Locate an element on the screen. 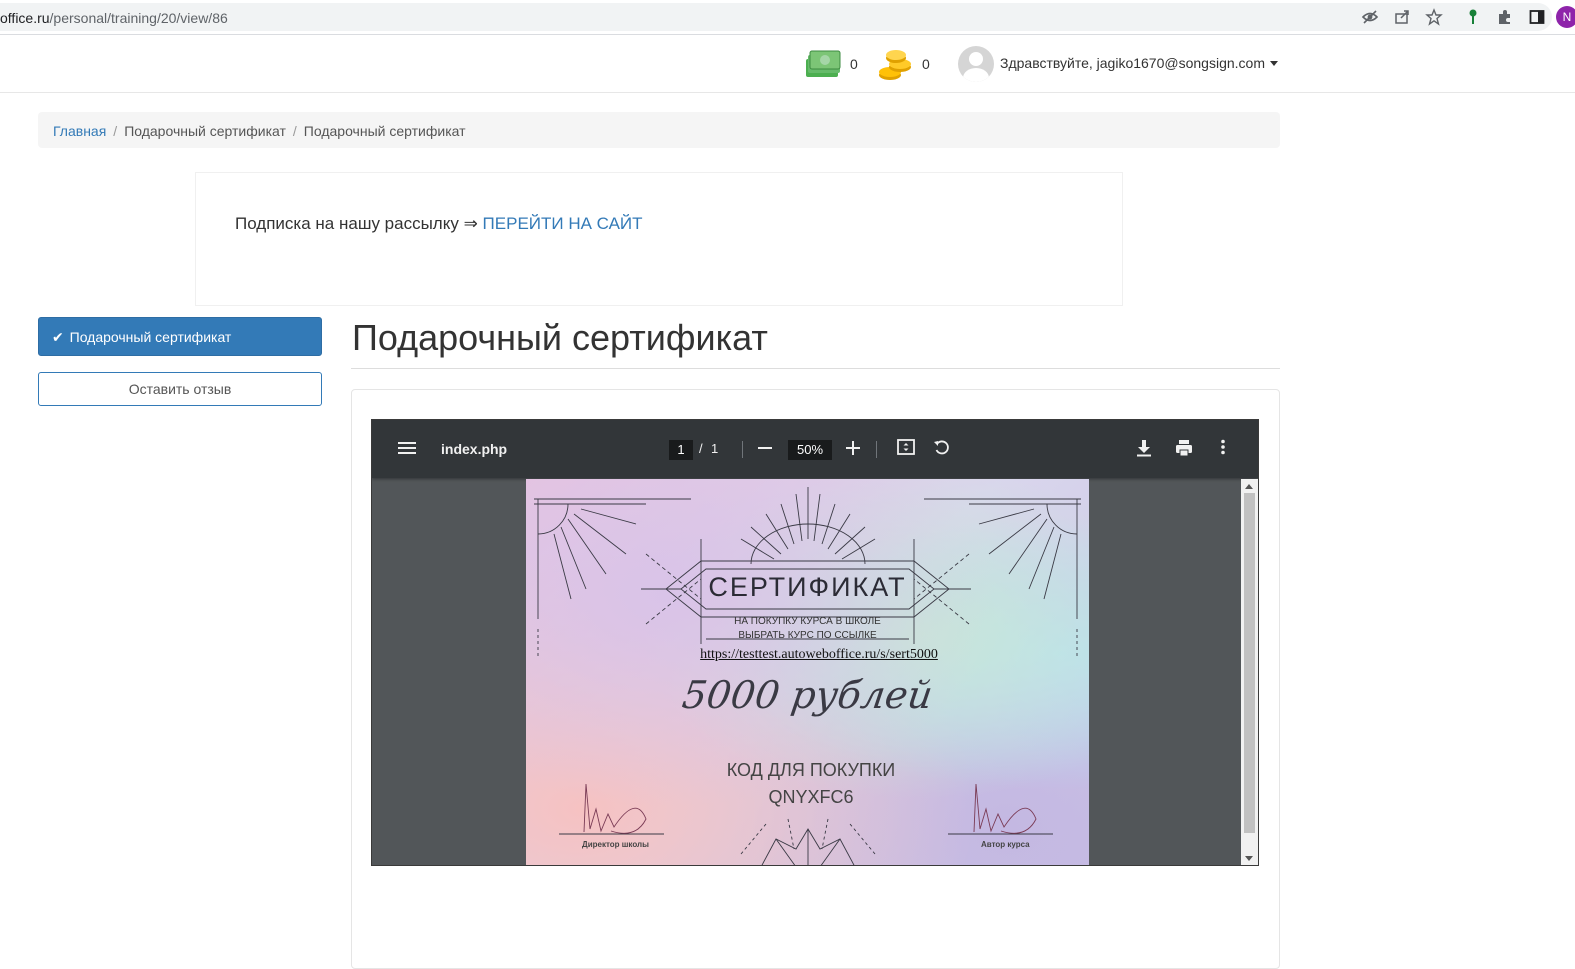 The height and width of the screenshot is (969, 1575). sidebar-item-label: Подарочный сертификат is located at coordinates (150, 337).